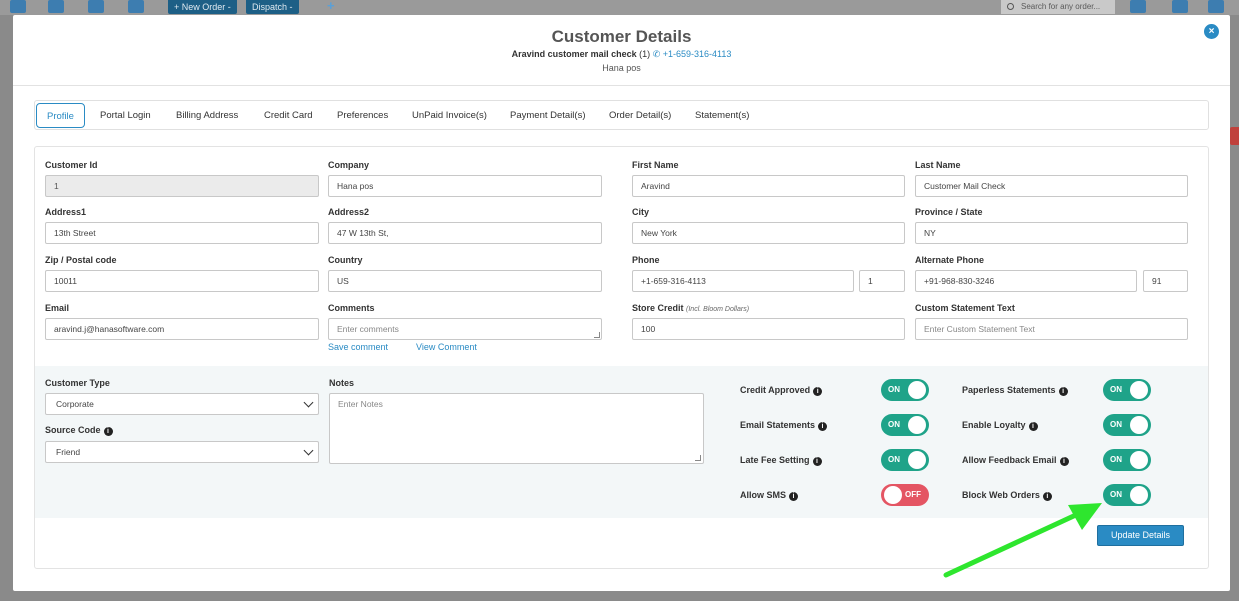 The image size is (1239, 601). Describe the element at coordinates (465, 329) in the screenshot. I see `comments-field: Enter comments` at that location.